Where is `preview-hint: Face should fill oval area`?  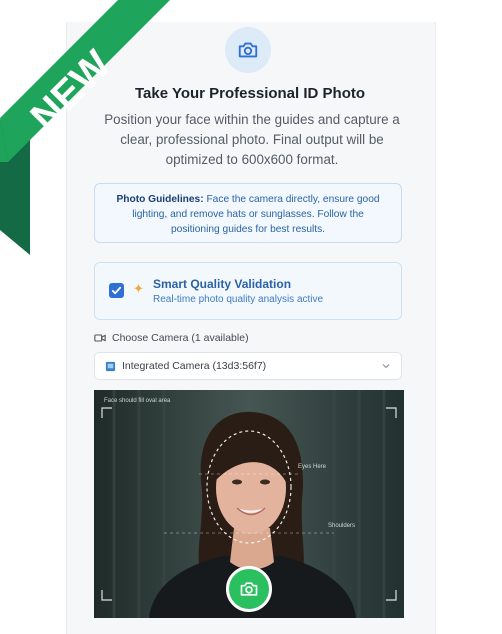 preview-hint: Face should fill oval area is located at coordinates (137, 401).